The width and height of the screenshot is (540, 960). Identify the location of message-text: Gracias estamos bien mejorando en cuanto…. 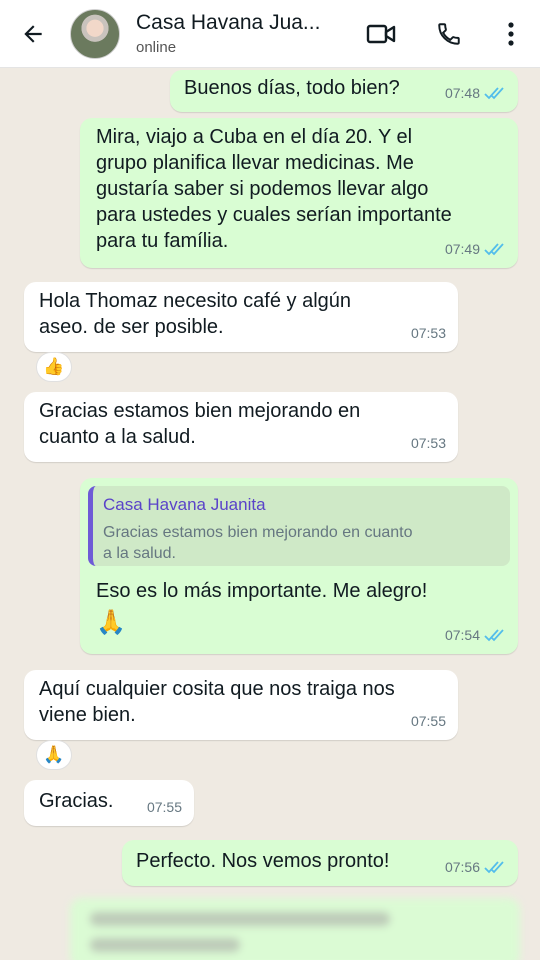
(200, 424).